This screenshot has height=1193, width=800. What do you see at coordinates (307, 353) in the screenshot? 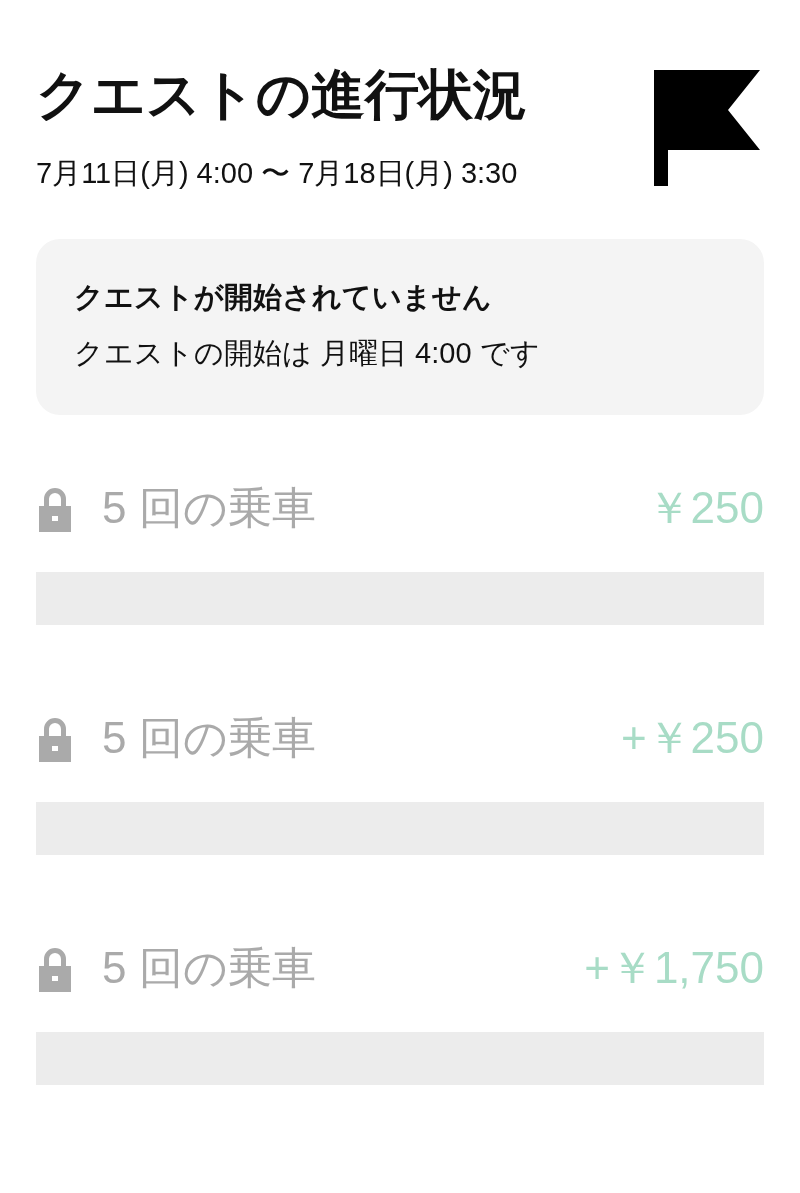
I see `notice-message: クエストの開始は 月曜日 4:00 です` at bounding box center [307, 353].